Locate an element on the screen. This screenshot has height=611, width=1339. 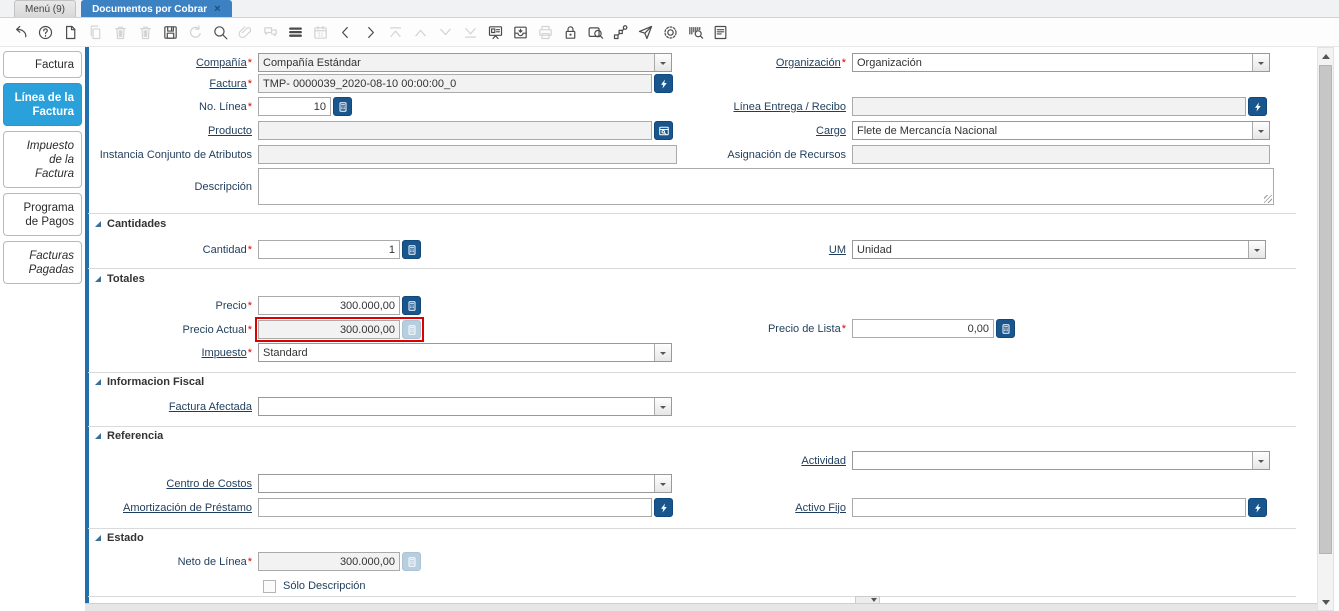
activo-fijo-record-zoom-button is located at coordinates (1257, 507).